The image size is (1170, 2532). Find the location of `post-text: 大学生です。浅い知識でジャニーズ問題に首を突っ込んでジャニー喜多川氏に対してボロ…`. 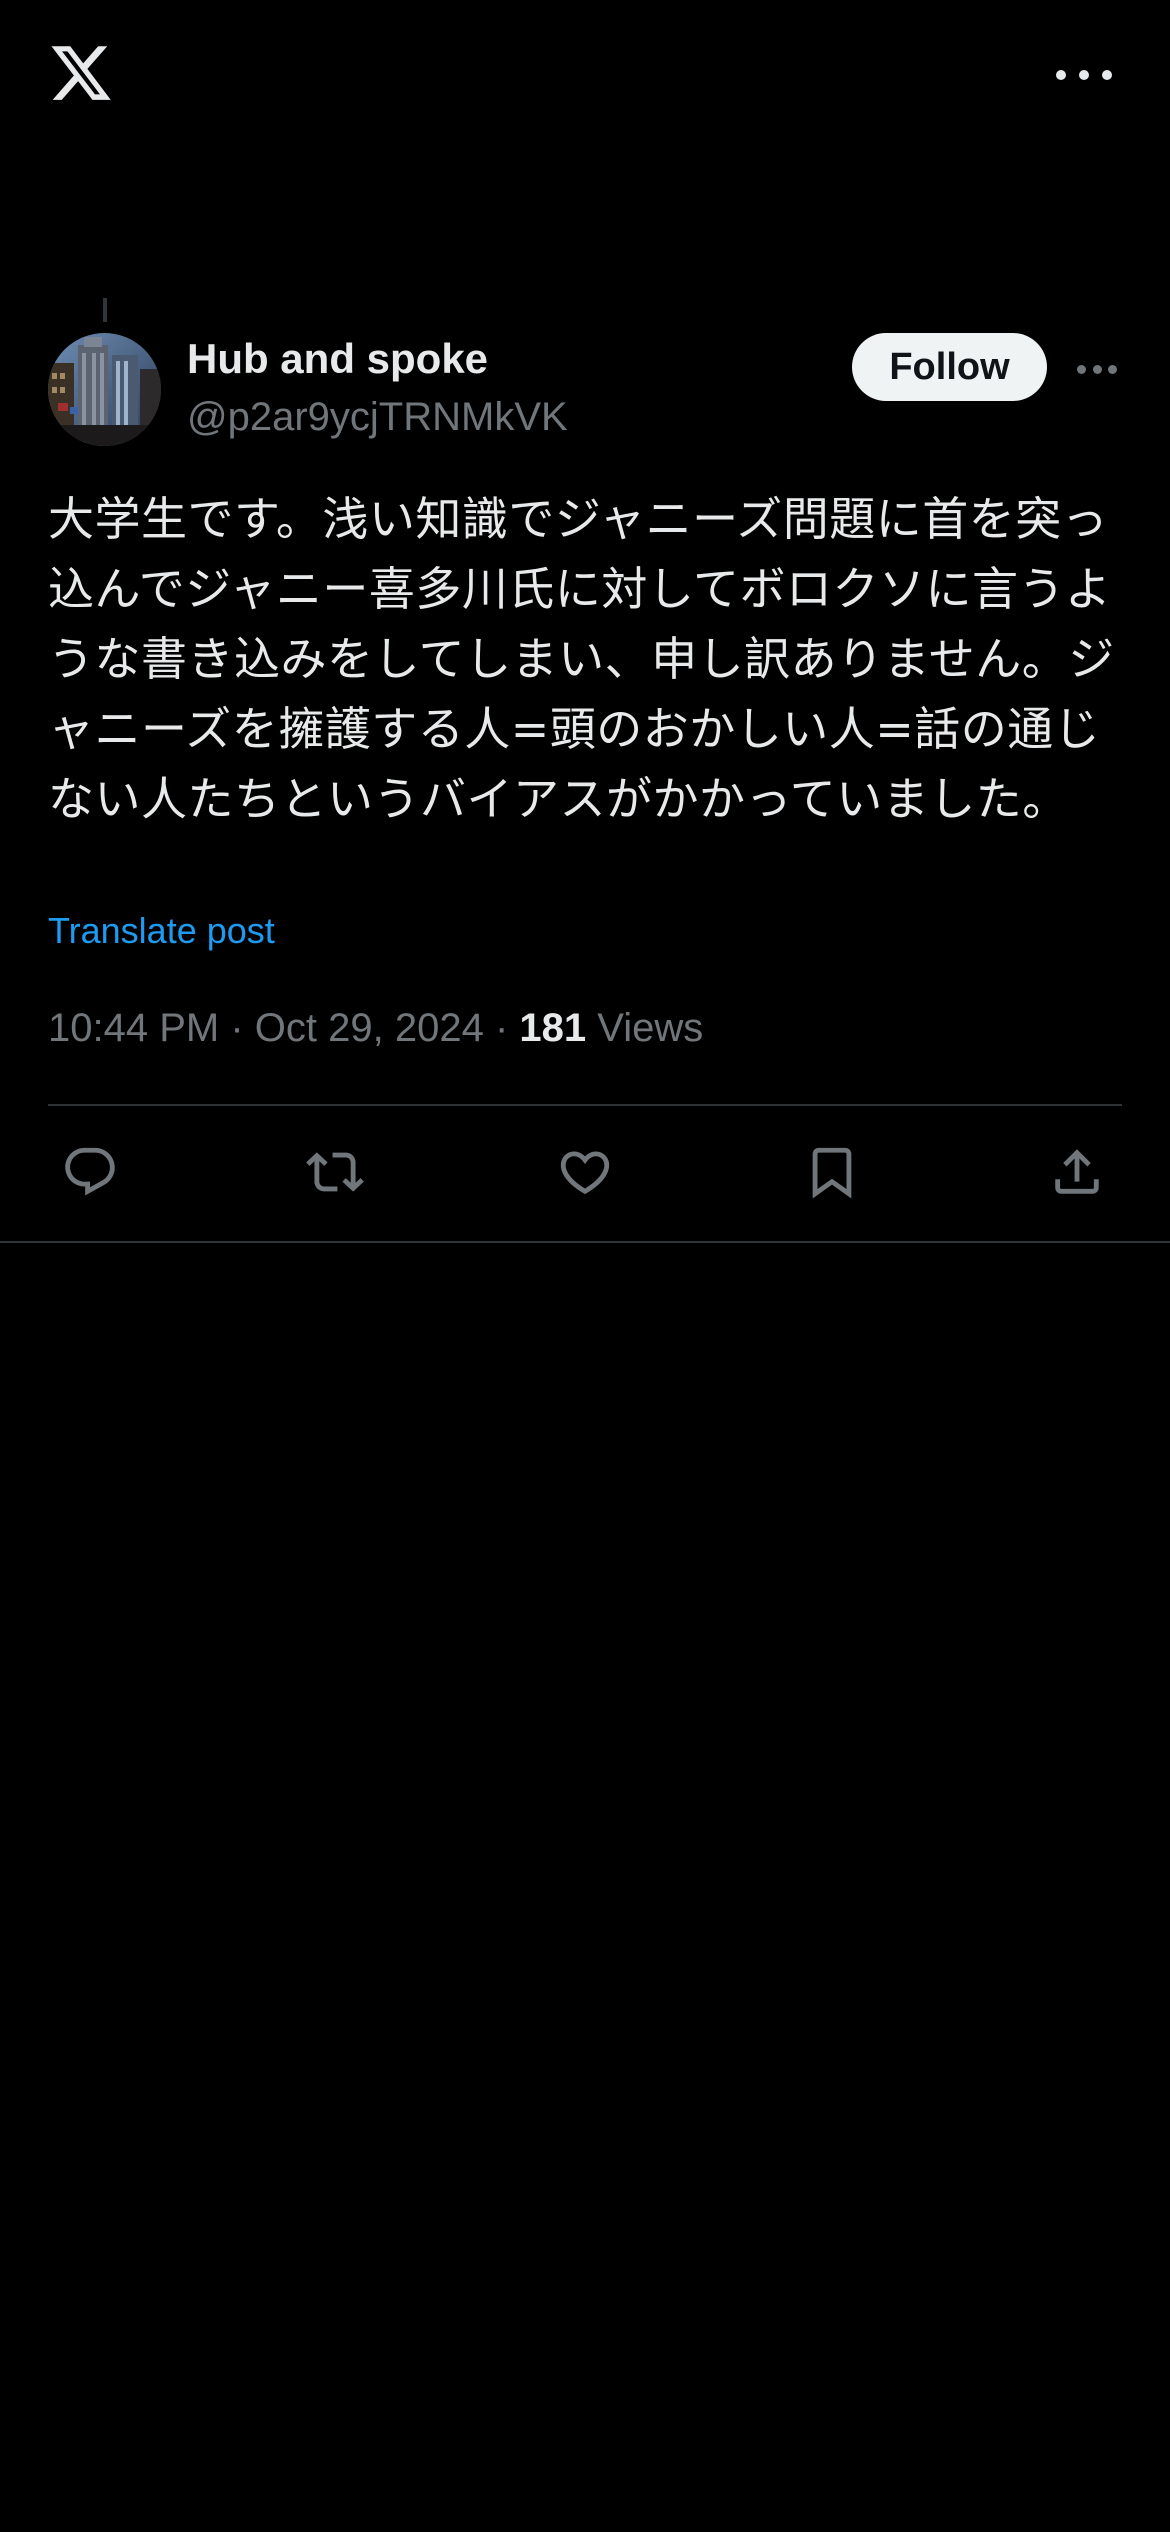

post-text: 大学生です。浅い知識でジャニーズ問題に首を突っ込んでジャニー喜多川氏に対してボロ… is located at coordinates (581, 659).